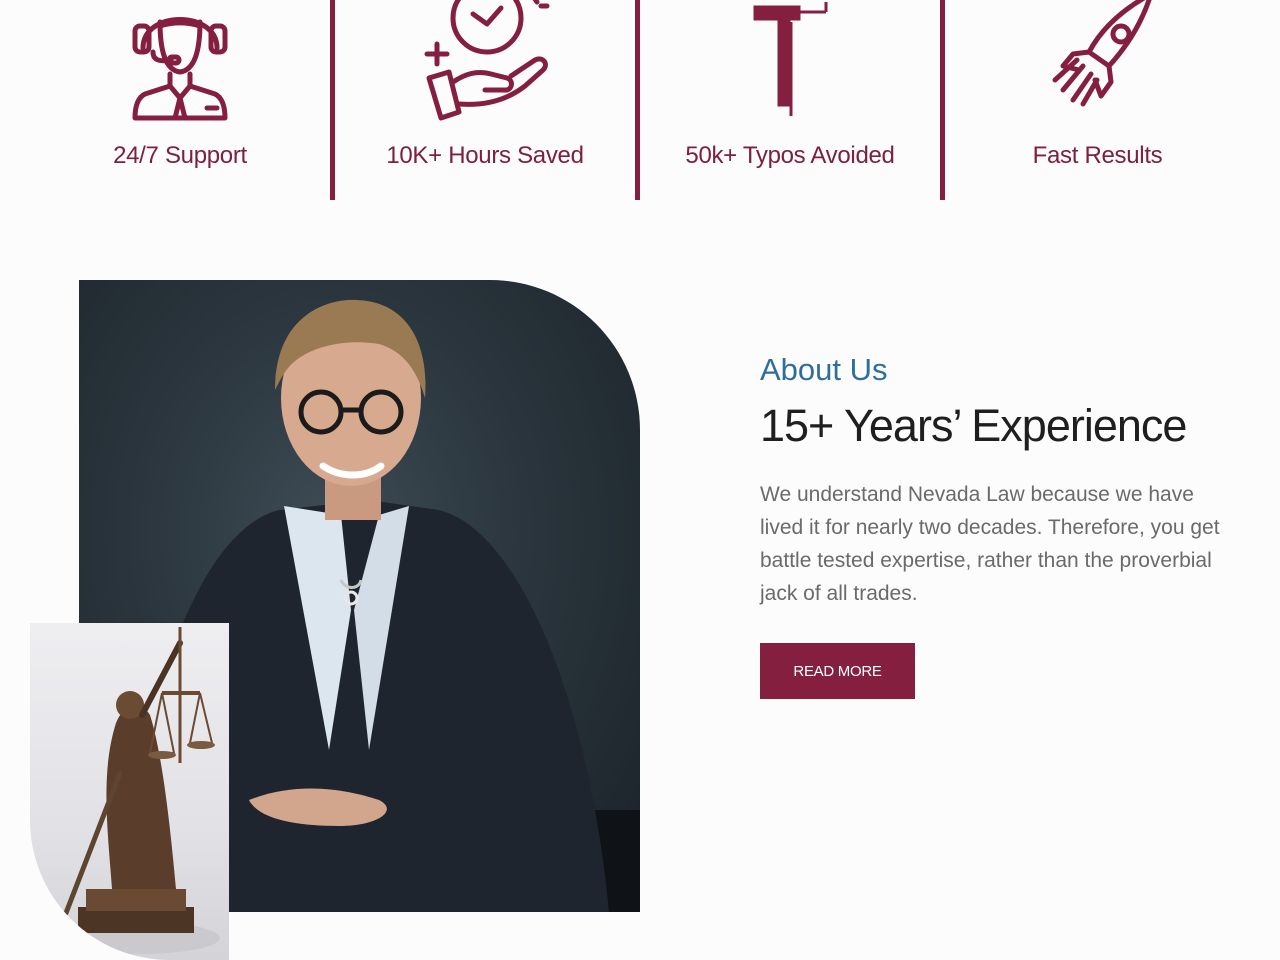 This screenshot has height=960, width=1280. Describe the element at coordinates (790, 62) in the screenshot. I see `text-cursor-icon` at that location.